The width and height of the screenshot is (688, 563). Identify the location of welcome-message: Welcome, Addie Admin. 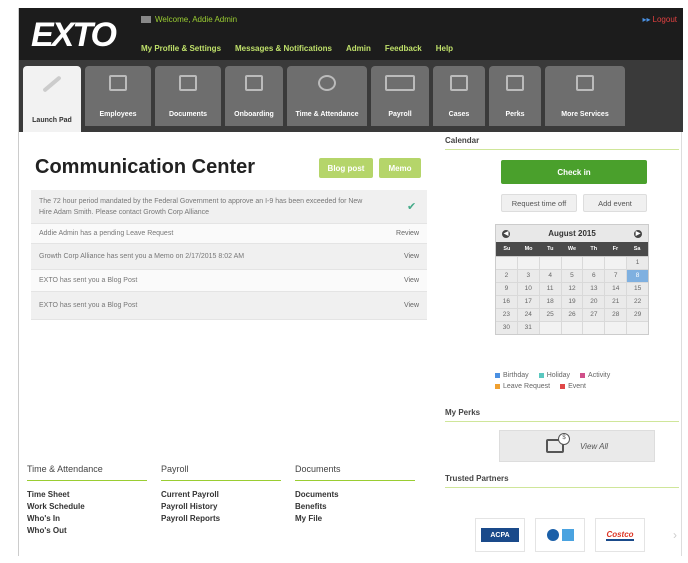
(189, 19).